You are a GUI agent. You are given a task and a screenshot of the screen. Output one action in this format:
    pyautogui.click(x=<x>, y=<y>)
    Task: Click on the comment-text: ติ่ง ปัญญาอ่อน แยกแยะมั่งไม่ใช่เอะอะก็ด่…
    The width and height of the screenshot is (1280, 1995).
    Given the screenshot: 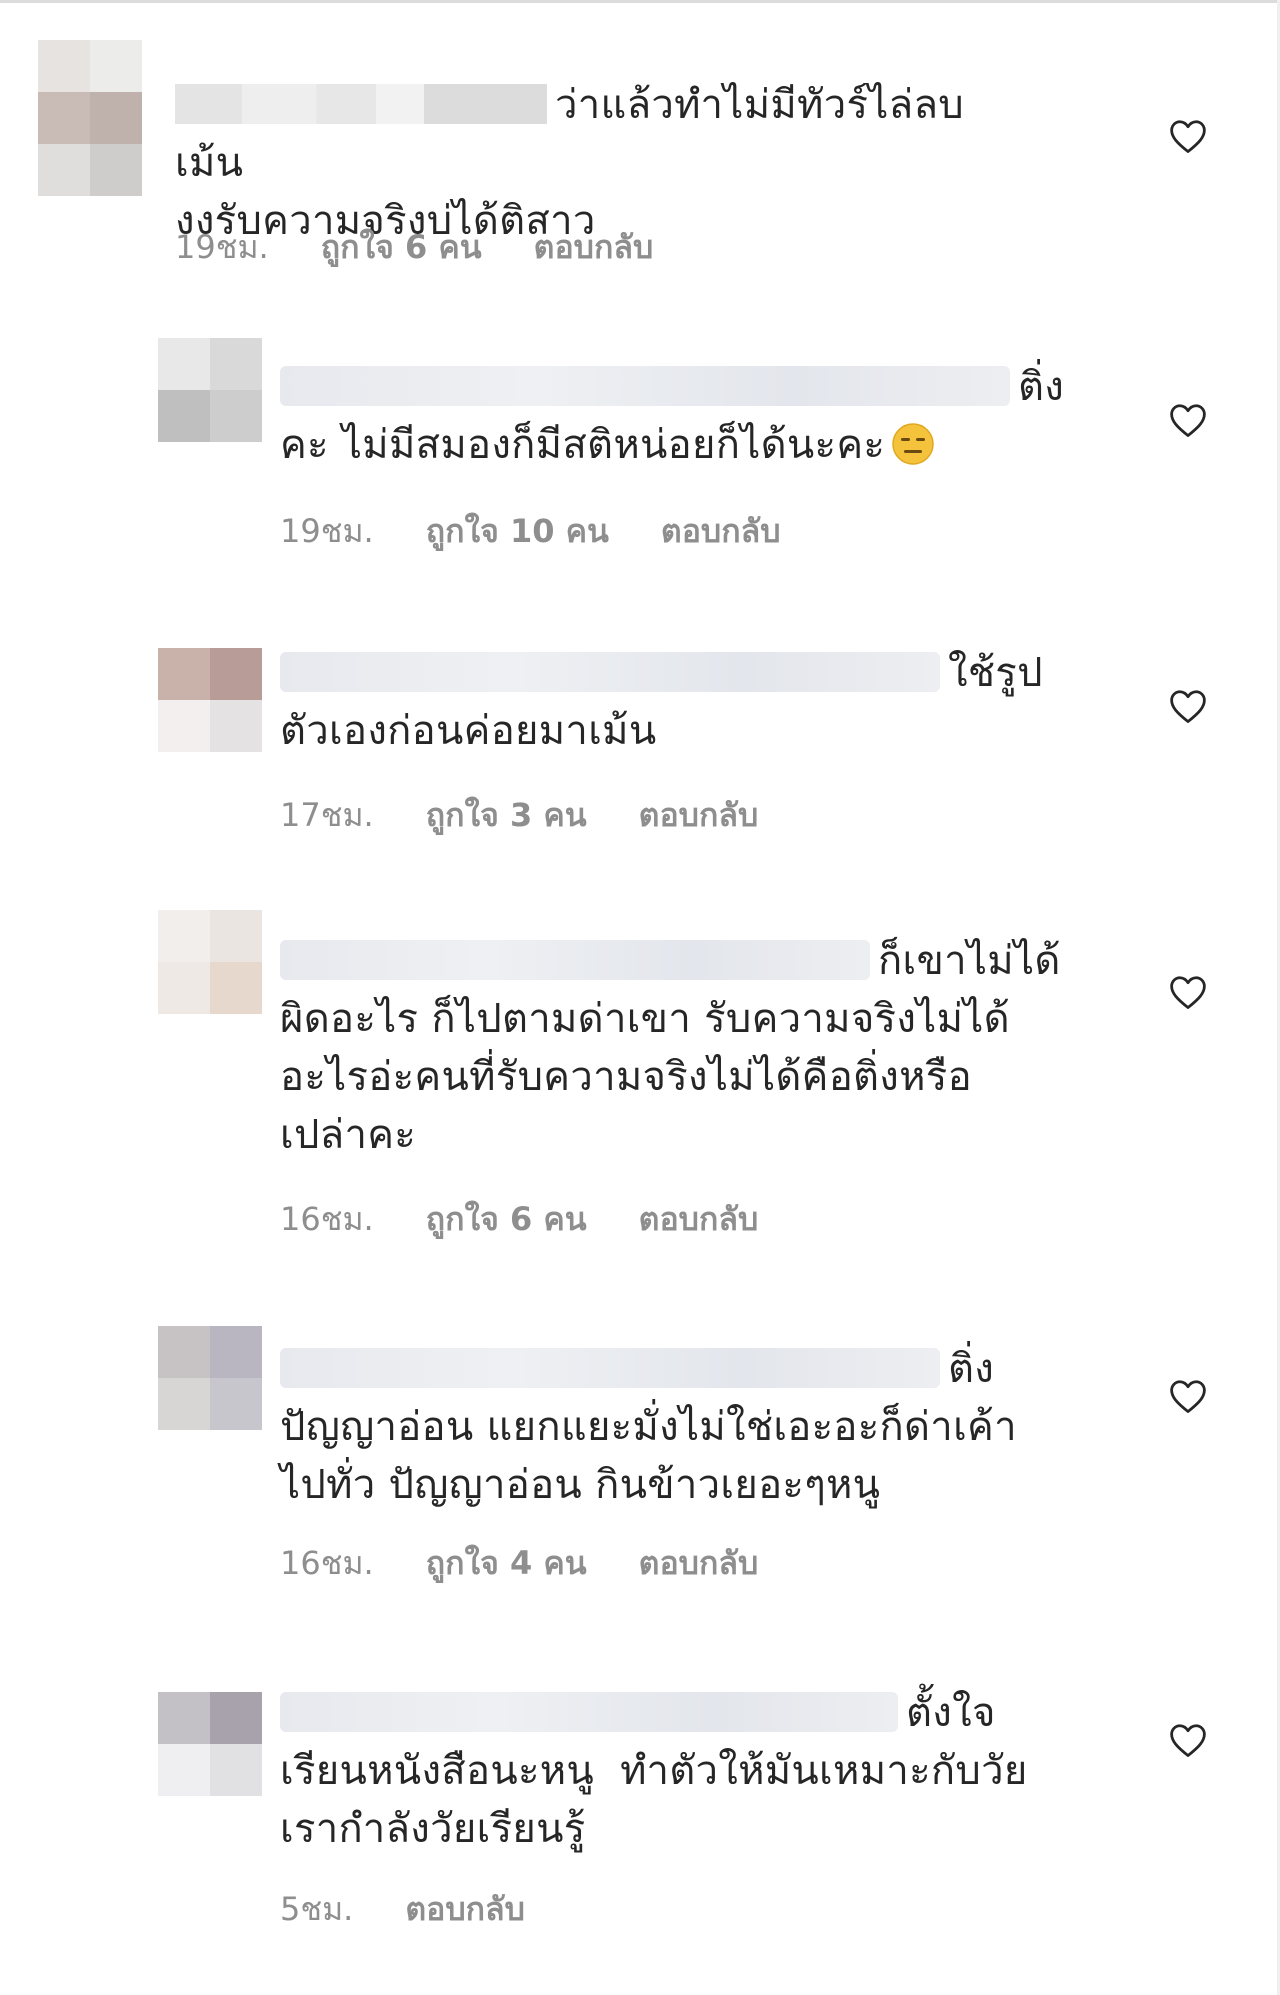 What is the action you would take?
    pyautogui.click(x=648, y=1427)
    